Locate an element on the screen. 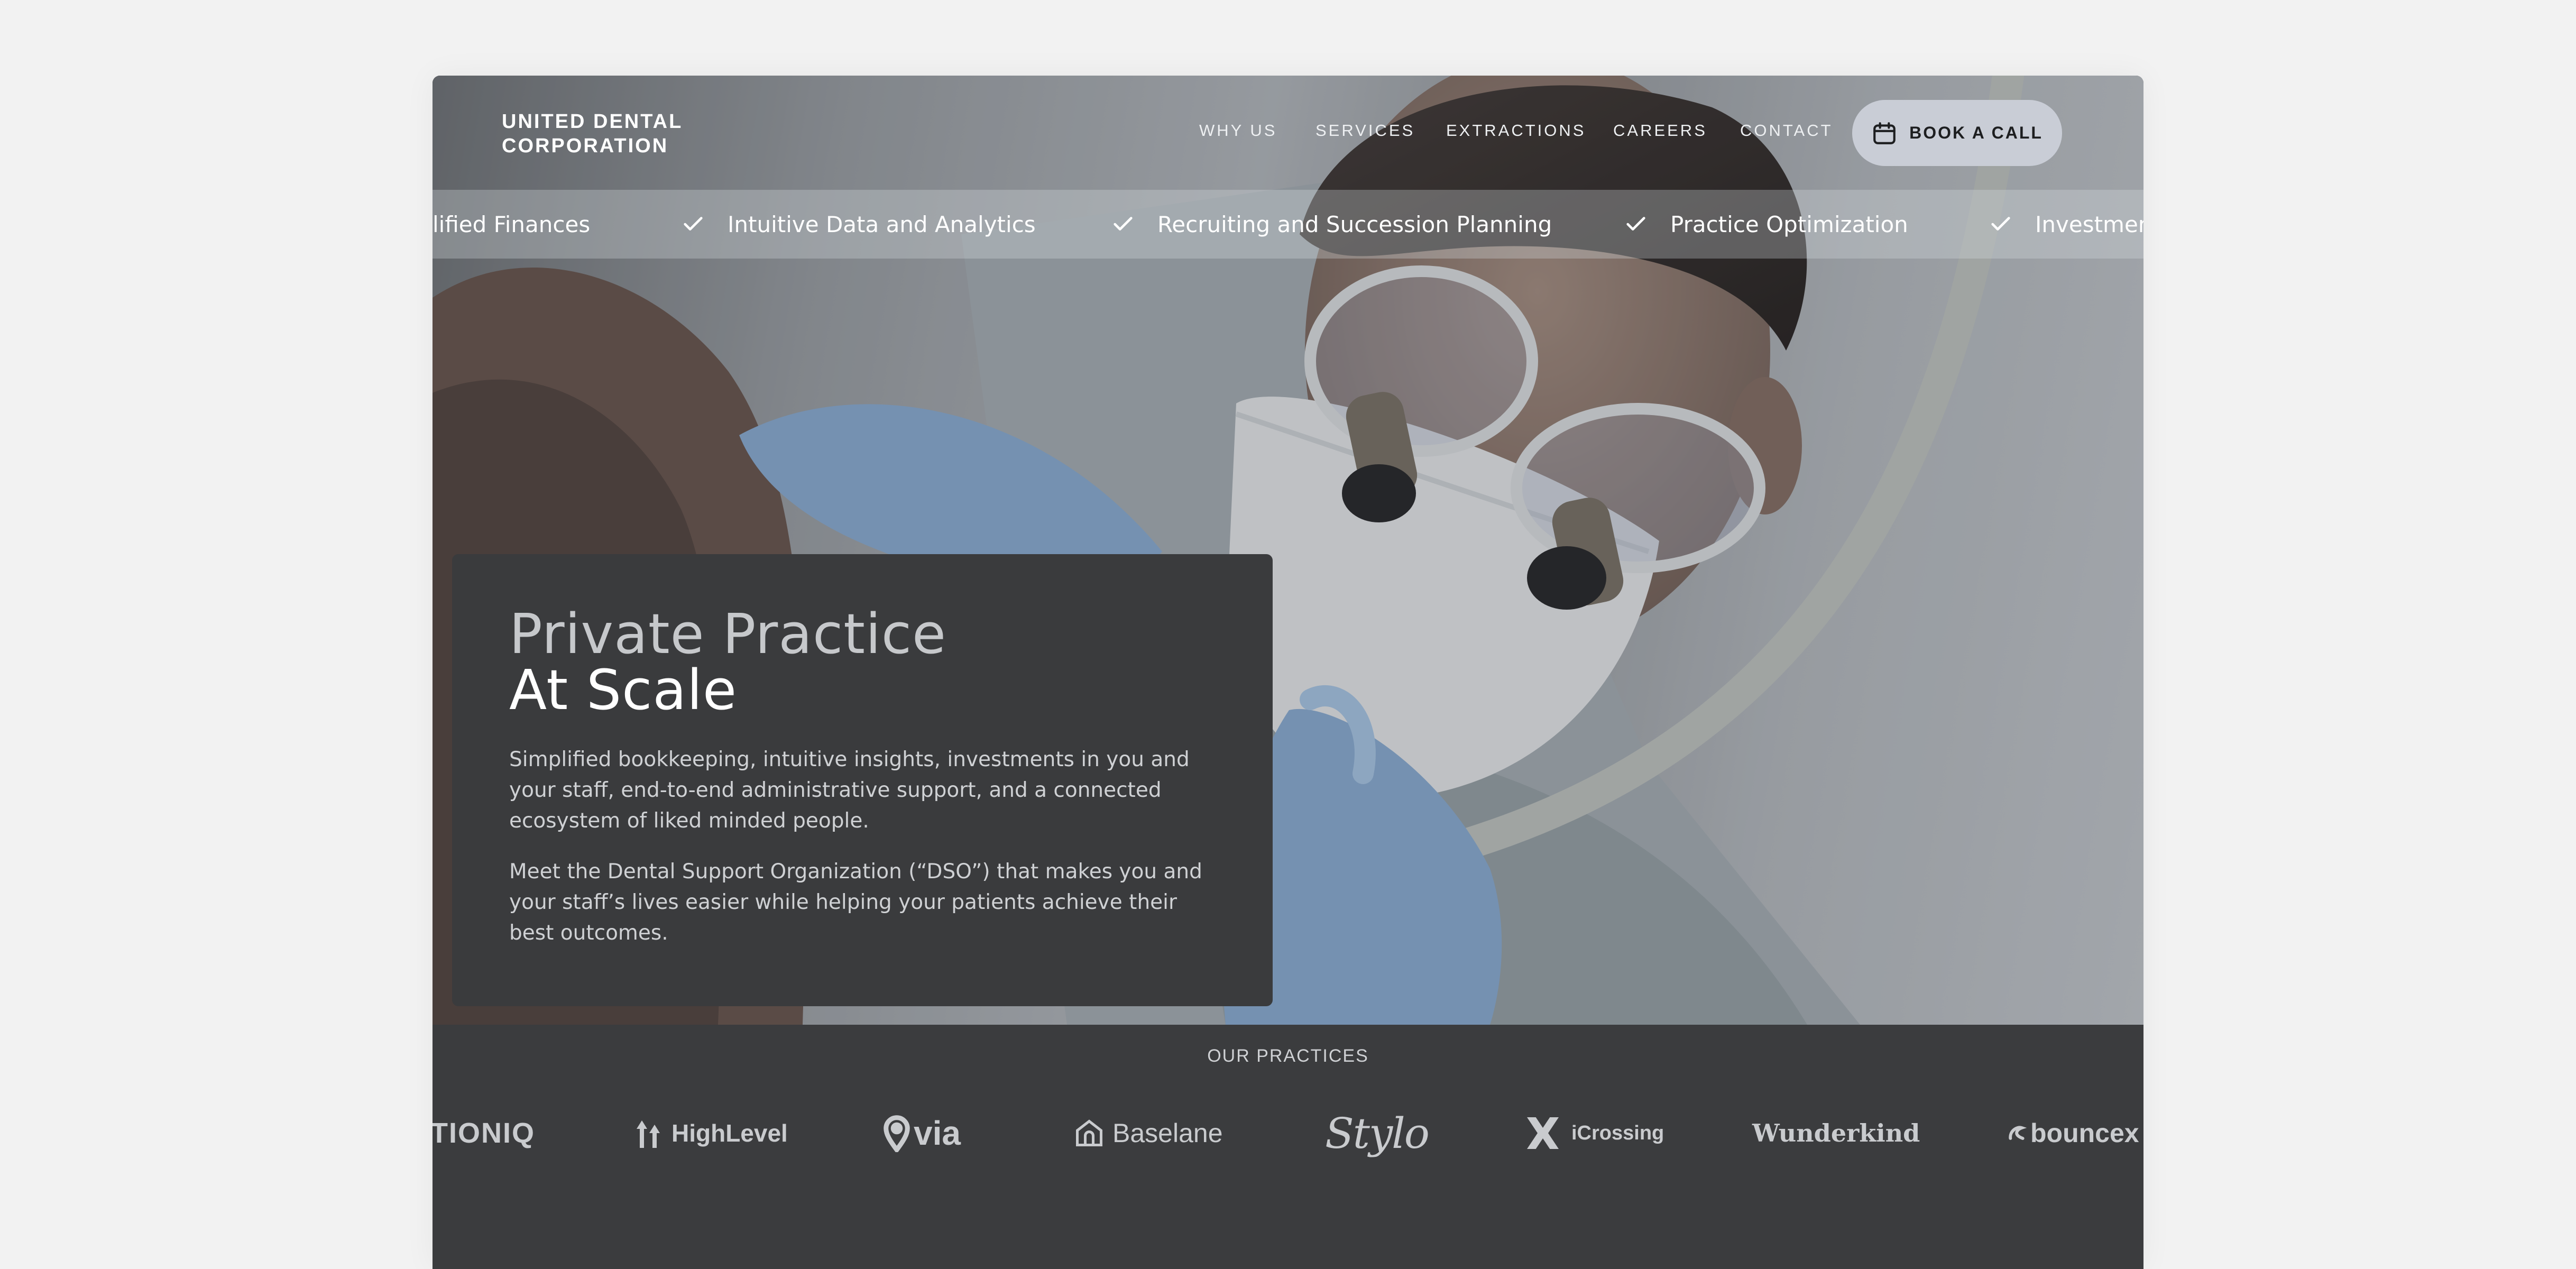  book-a-call-button: BOOK A CALL is located at coordinates (1957, 133).